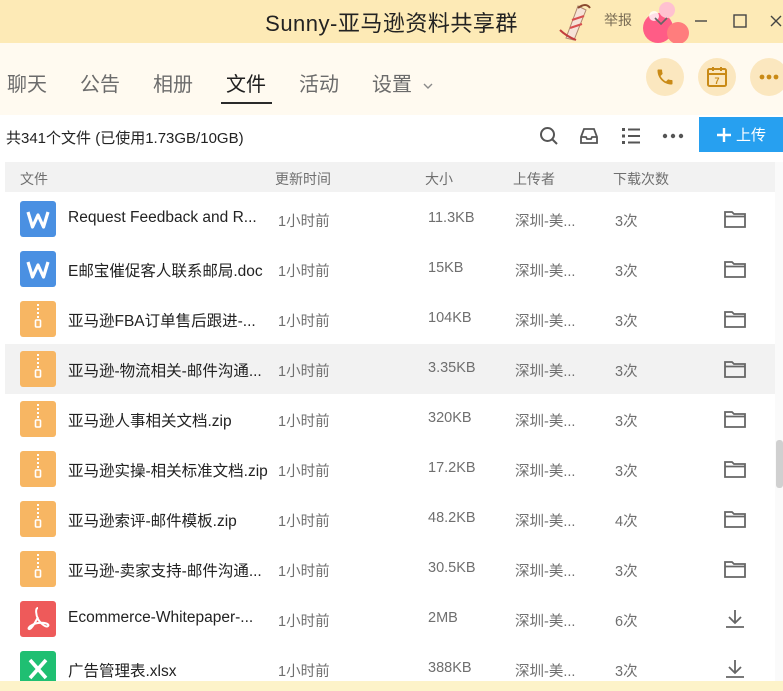 This screenshot has width=783, height=691. Describe the element at coordinates (450, 418) in the screenshot. I see `file-size: 320KB` at that location.